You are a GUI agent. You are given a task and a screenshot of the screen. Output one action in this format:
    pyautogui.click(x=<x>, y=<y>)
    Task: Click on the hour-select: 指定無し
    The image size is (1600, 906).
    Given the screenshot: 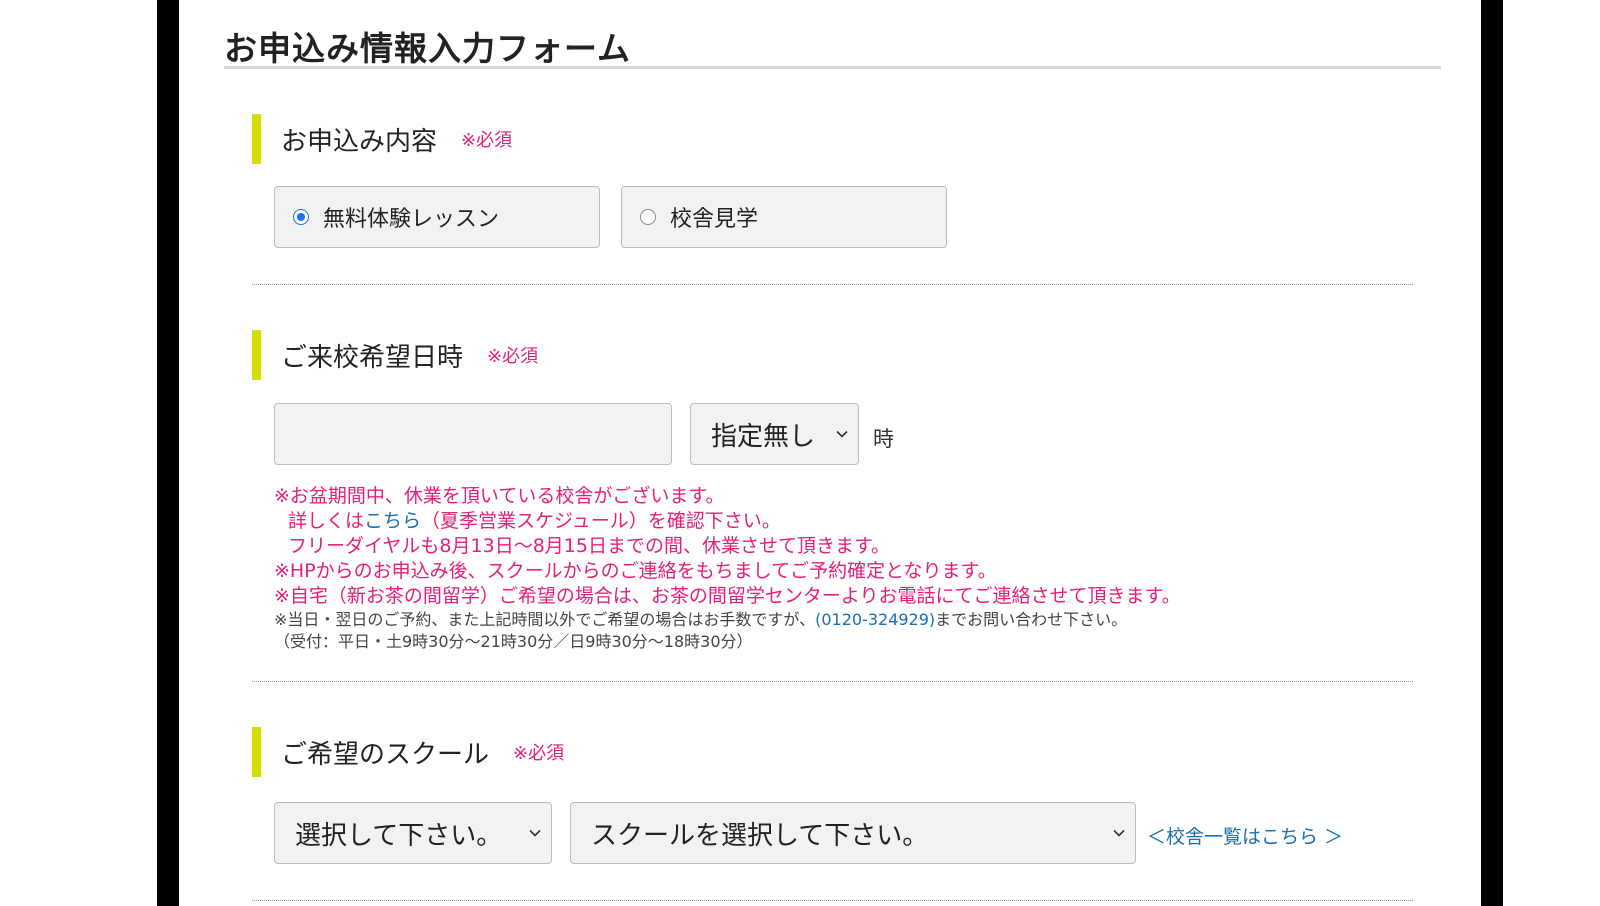 What is the action you would take?
    pyautogui.click(x=774, y=434)
    